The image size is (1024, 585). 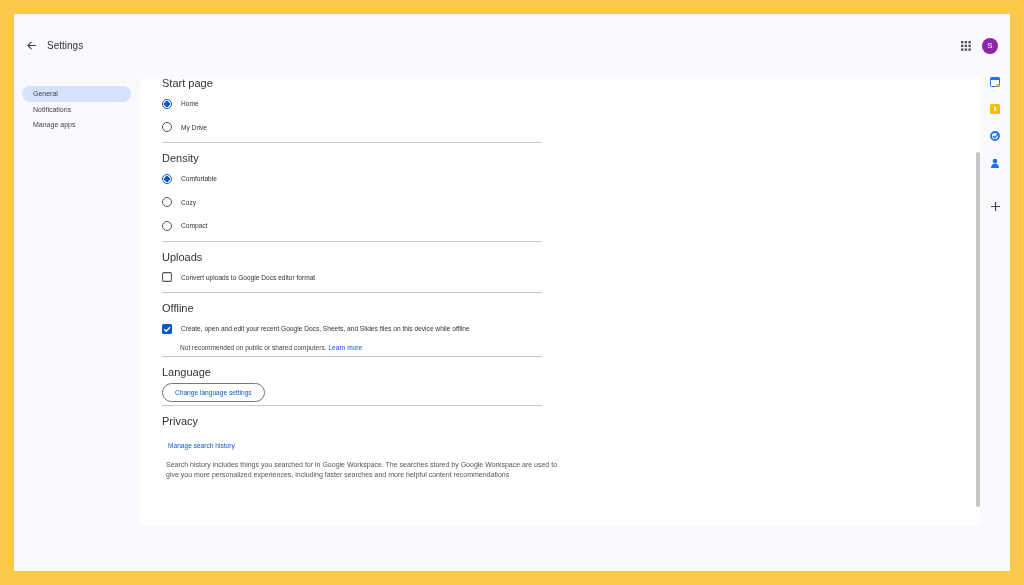 I want to click on tasks-icon, so click(x=995, y=136).